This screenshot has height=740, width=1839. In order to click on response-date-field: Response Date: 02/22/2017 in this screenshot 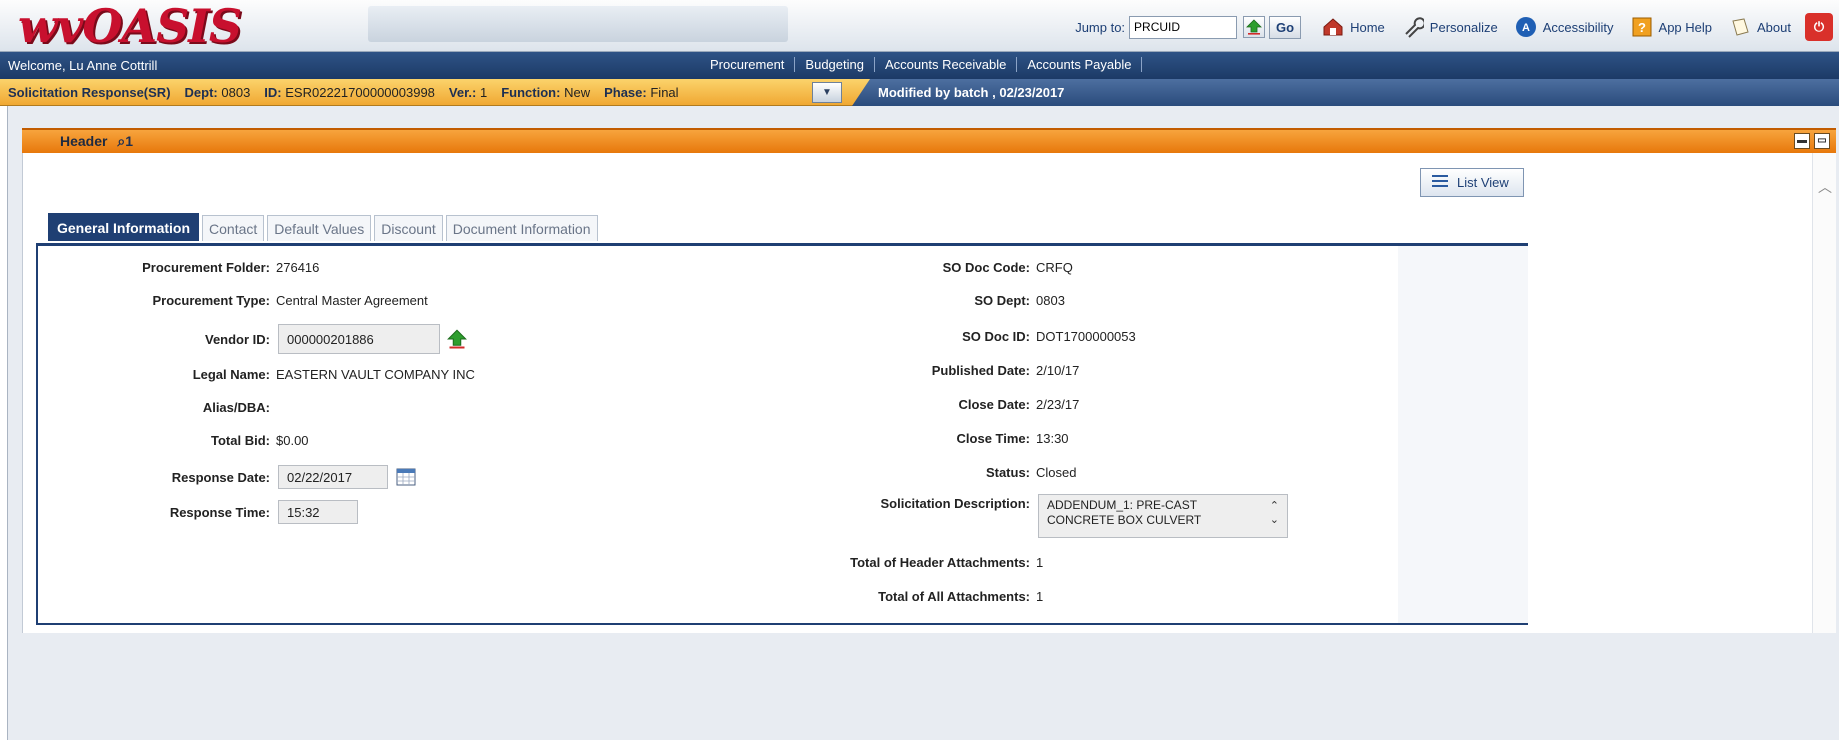, I will do `click(233, 477)`.